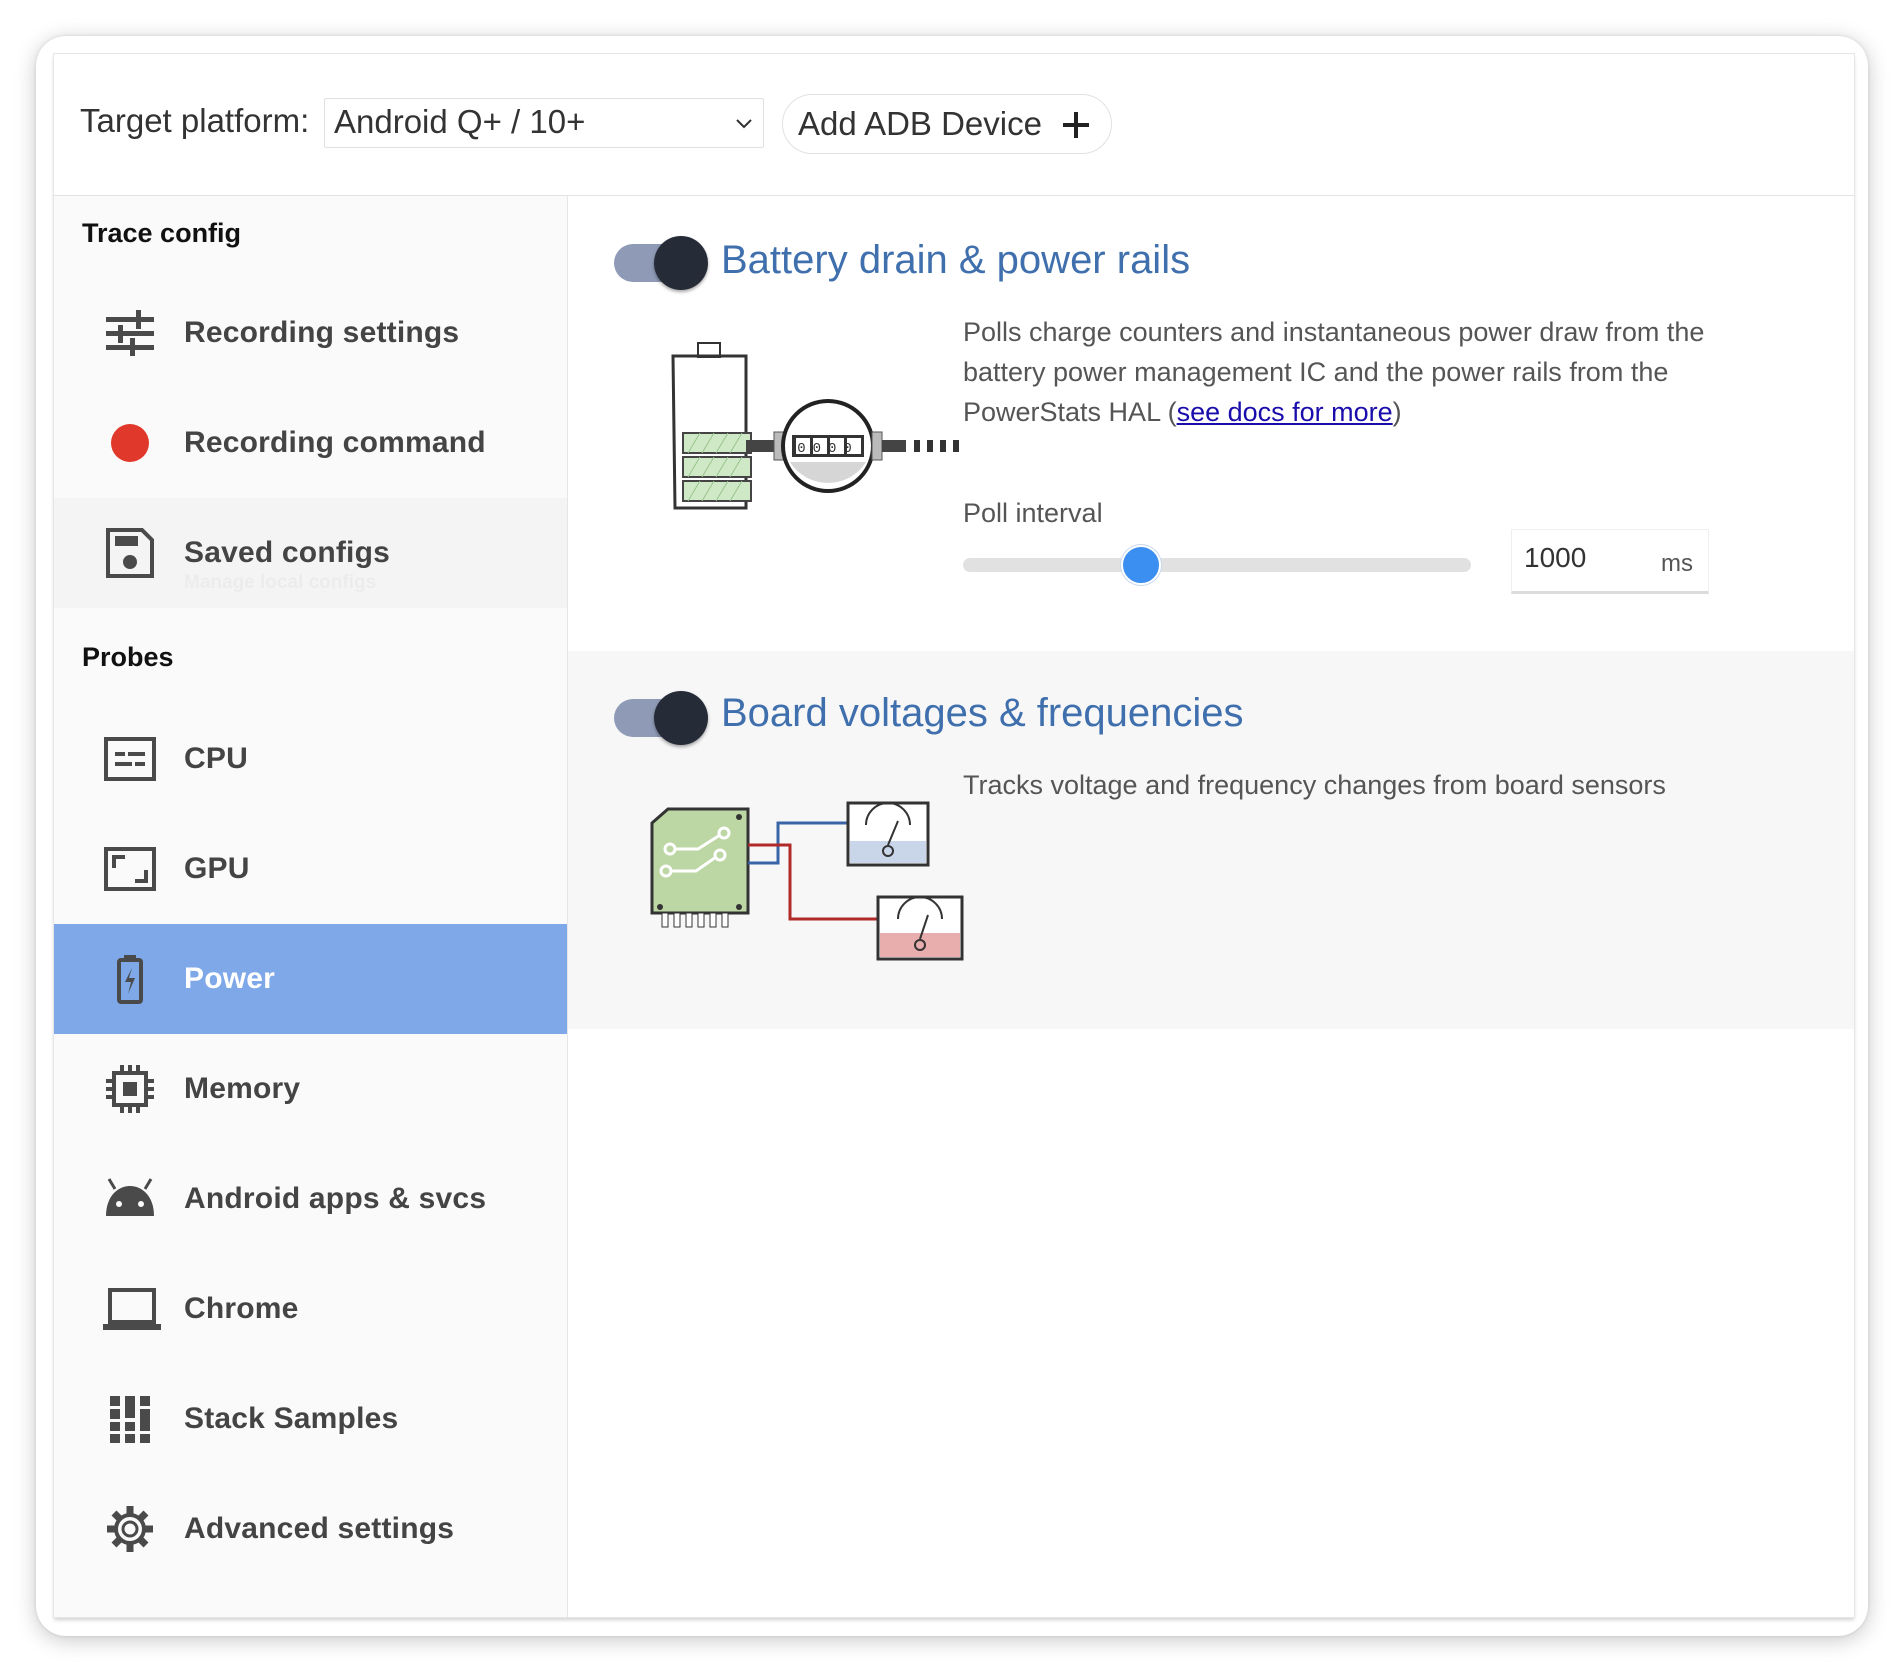  Describe the element at coordinates (242, 1088) in the screenshot. I see `sidebar-item-label: Memory` at that location.